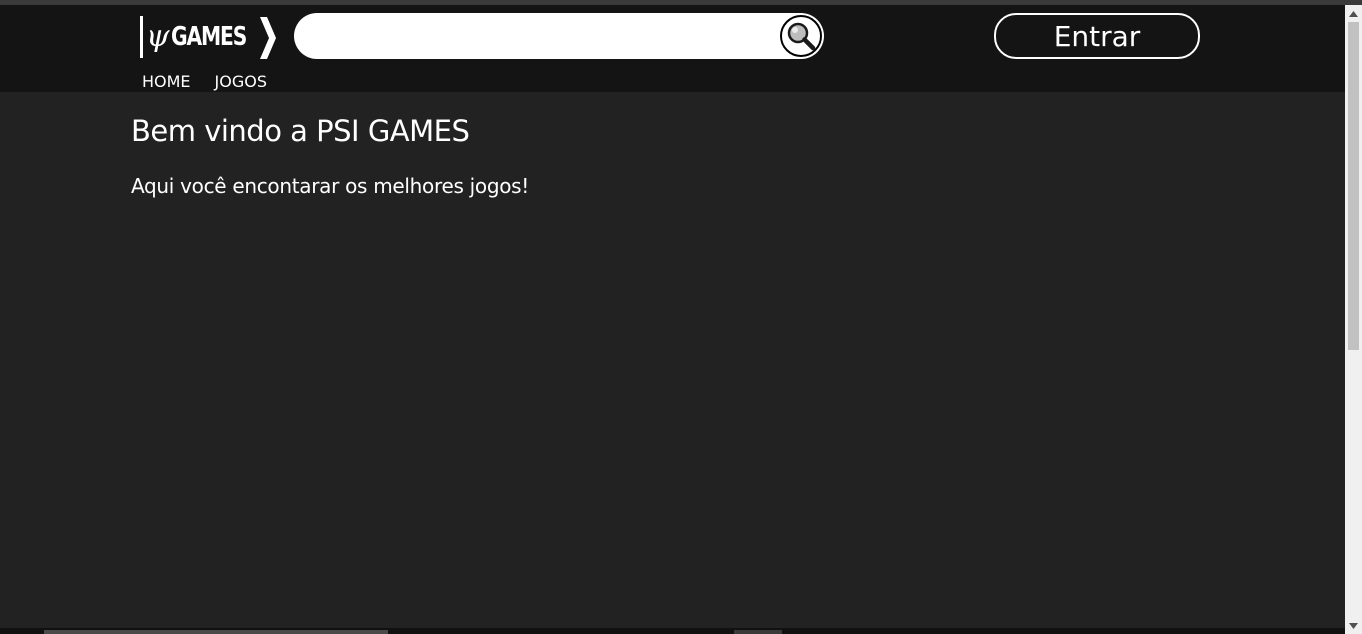 The height and width of the screenshot is (634, 1362). I want to click on logo-bar, so click(141, 37).